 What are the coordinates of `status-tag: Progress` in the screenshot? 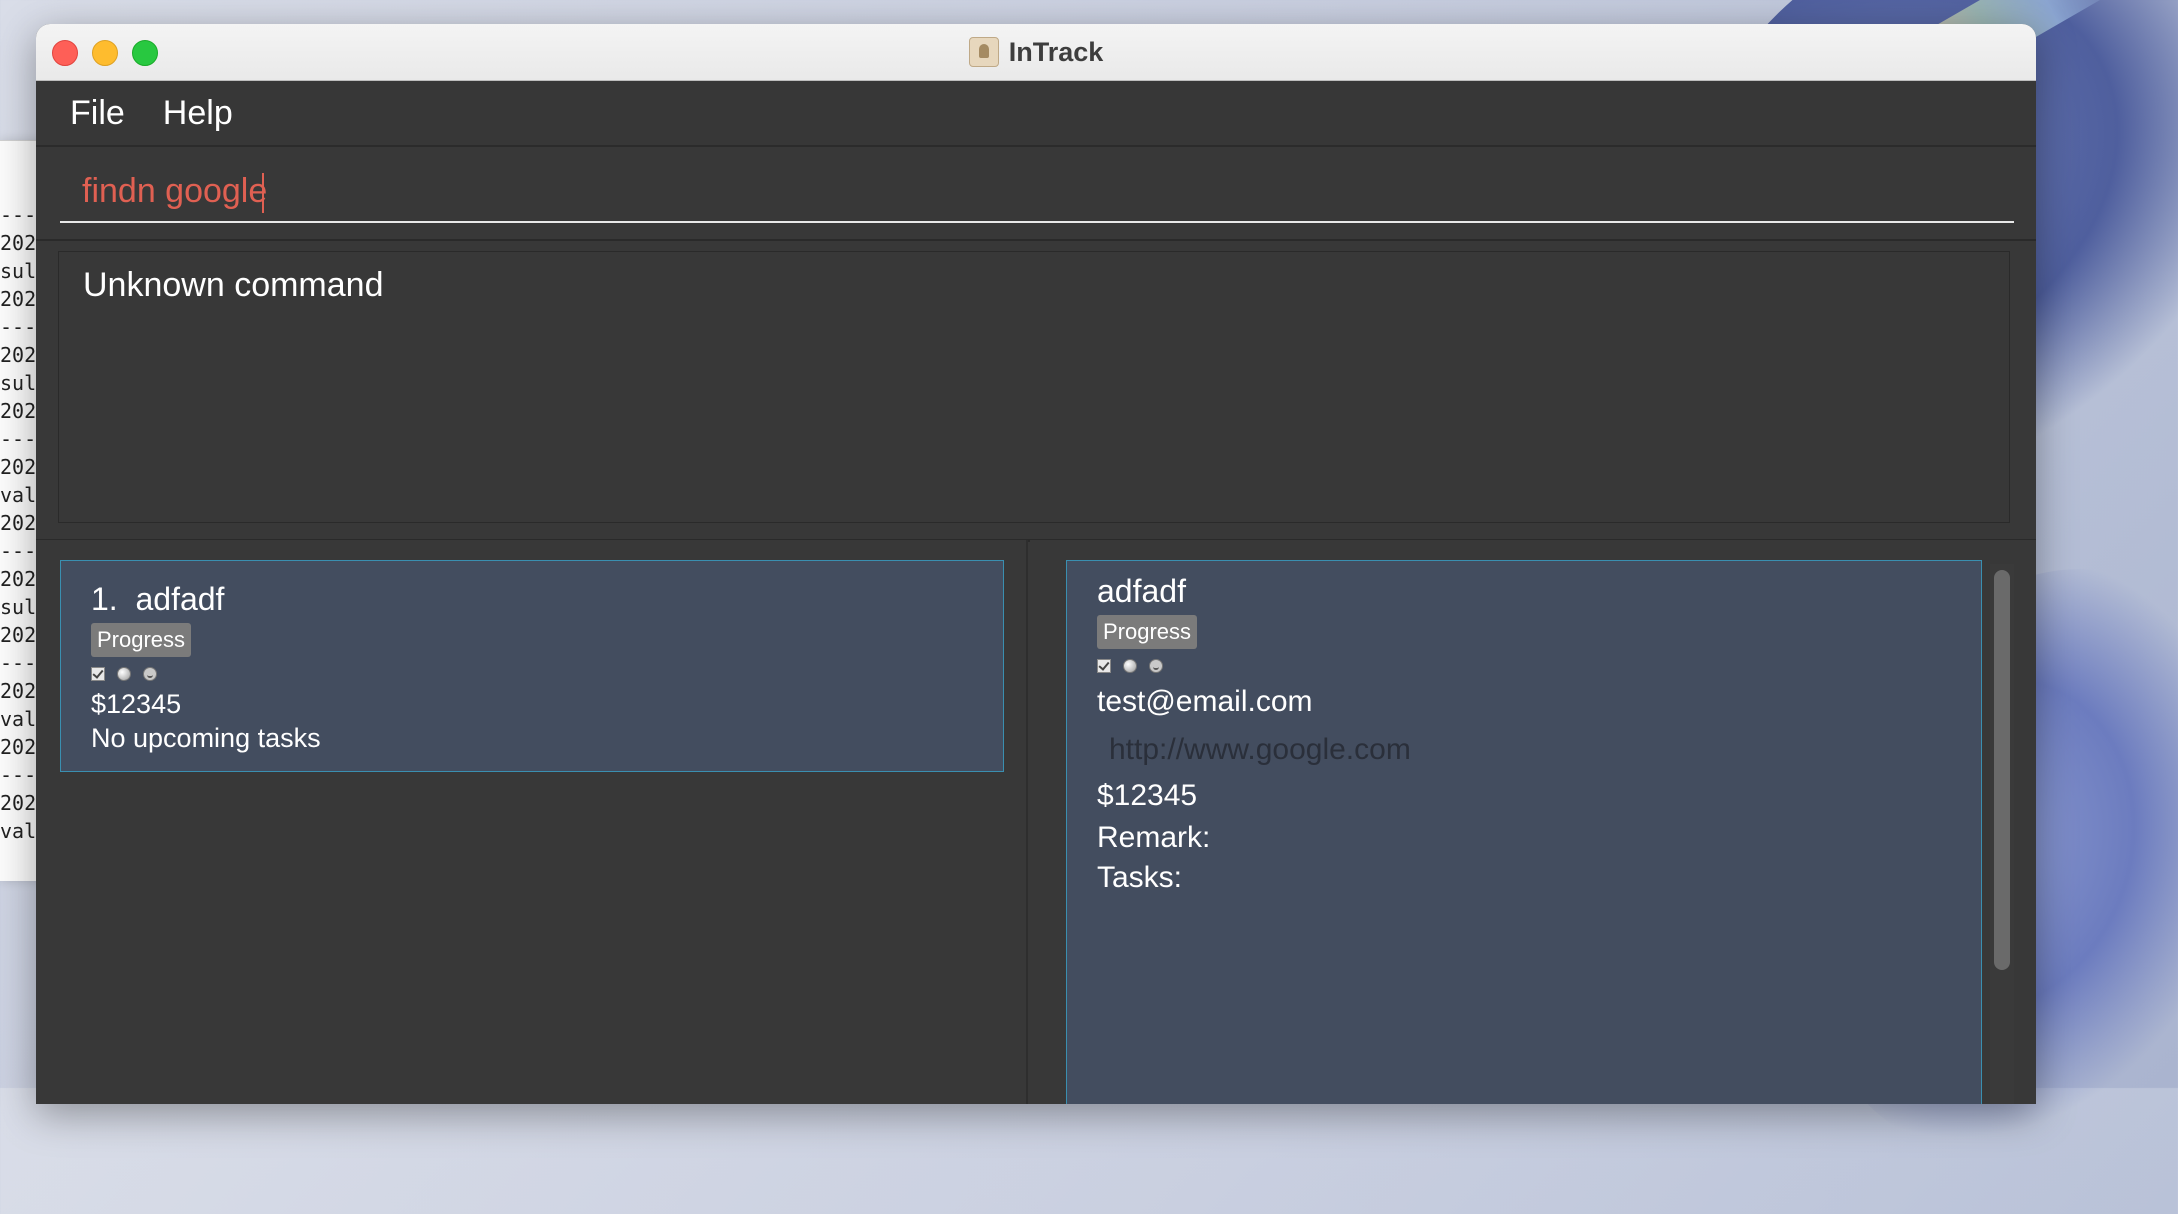 It's located at (141, 640).